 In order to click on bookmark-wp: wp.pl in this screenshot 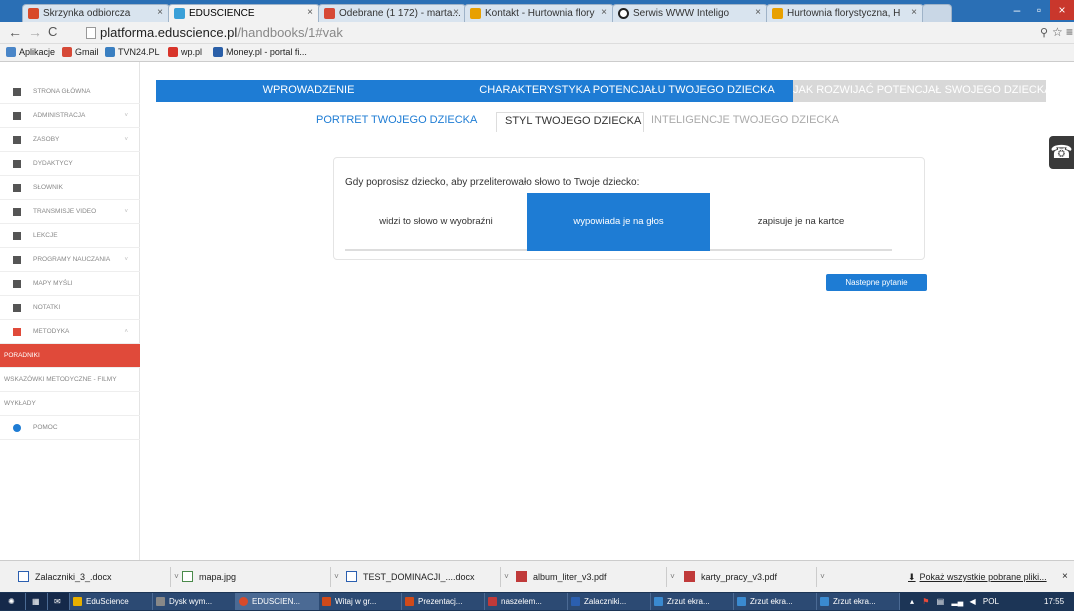, I will do `click(185, 52)`.